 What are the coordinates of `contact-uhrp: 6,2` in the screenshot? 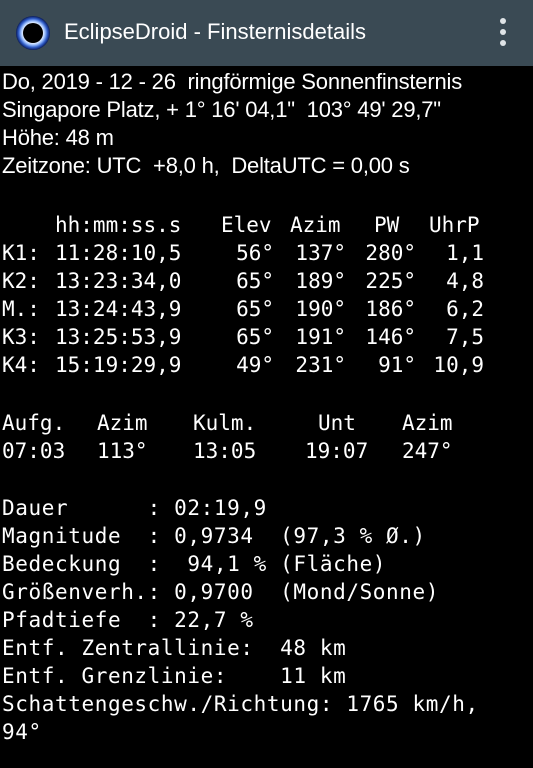 It's located at (465, 309).